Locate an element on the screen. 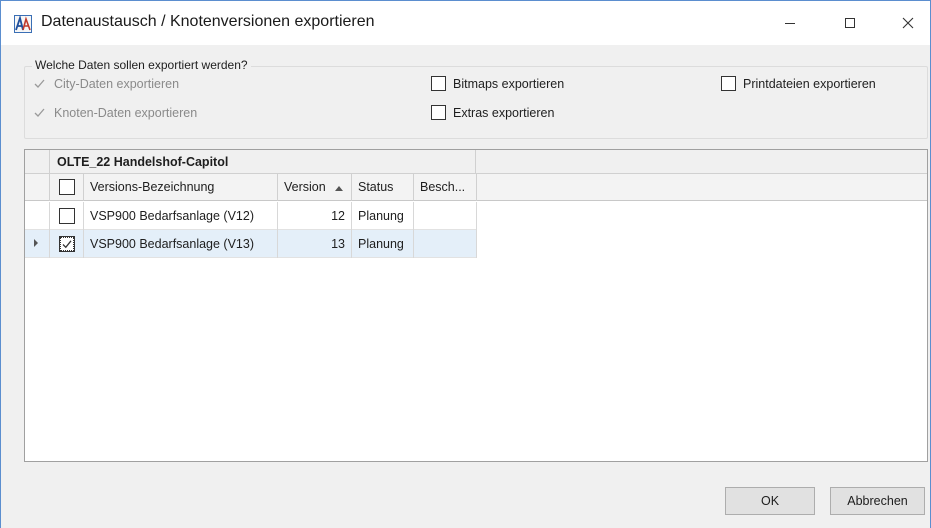  cell-version: 13 is located at coordinates (315, 244).